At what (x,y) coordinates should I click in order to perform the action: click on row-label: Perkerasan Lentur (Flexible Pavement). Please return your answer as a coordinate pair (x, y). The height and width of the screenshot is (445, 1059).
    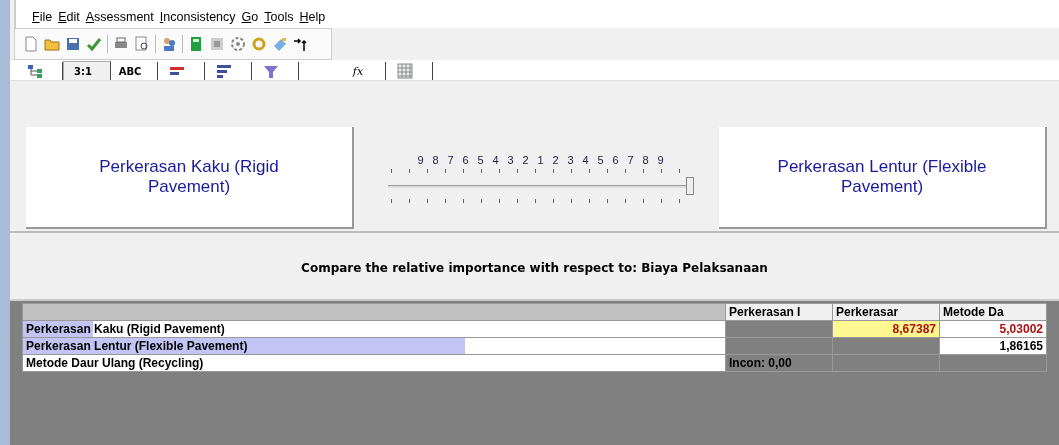
    Looking at the image, I should click on (136, 346).